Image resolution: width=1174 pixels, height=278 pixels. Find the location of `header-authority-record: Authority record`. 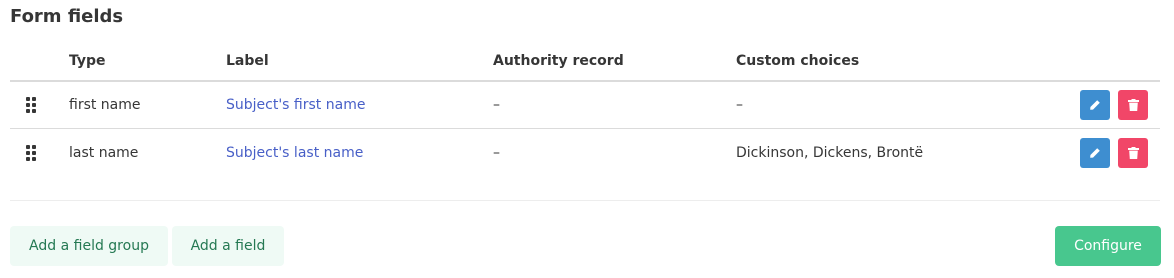

header-authority-record: Authority record is located at coordinates (558, 61).